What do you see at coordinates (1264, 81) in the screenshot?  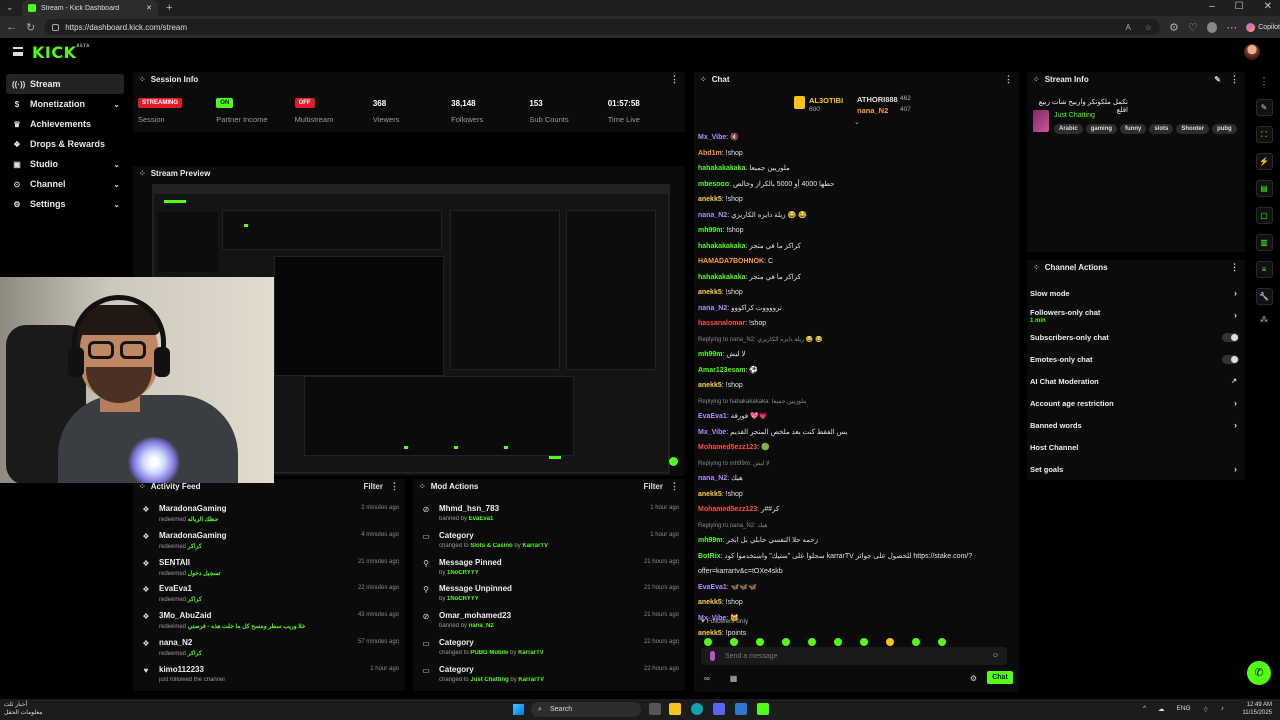 I see `more-icon: ⋮` at bounding box center [1264, 81].